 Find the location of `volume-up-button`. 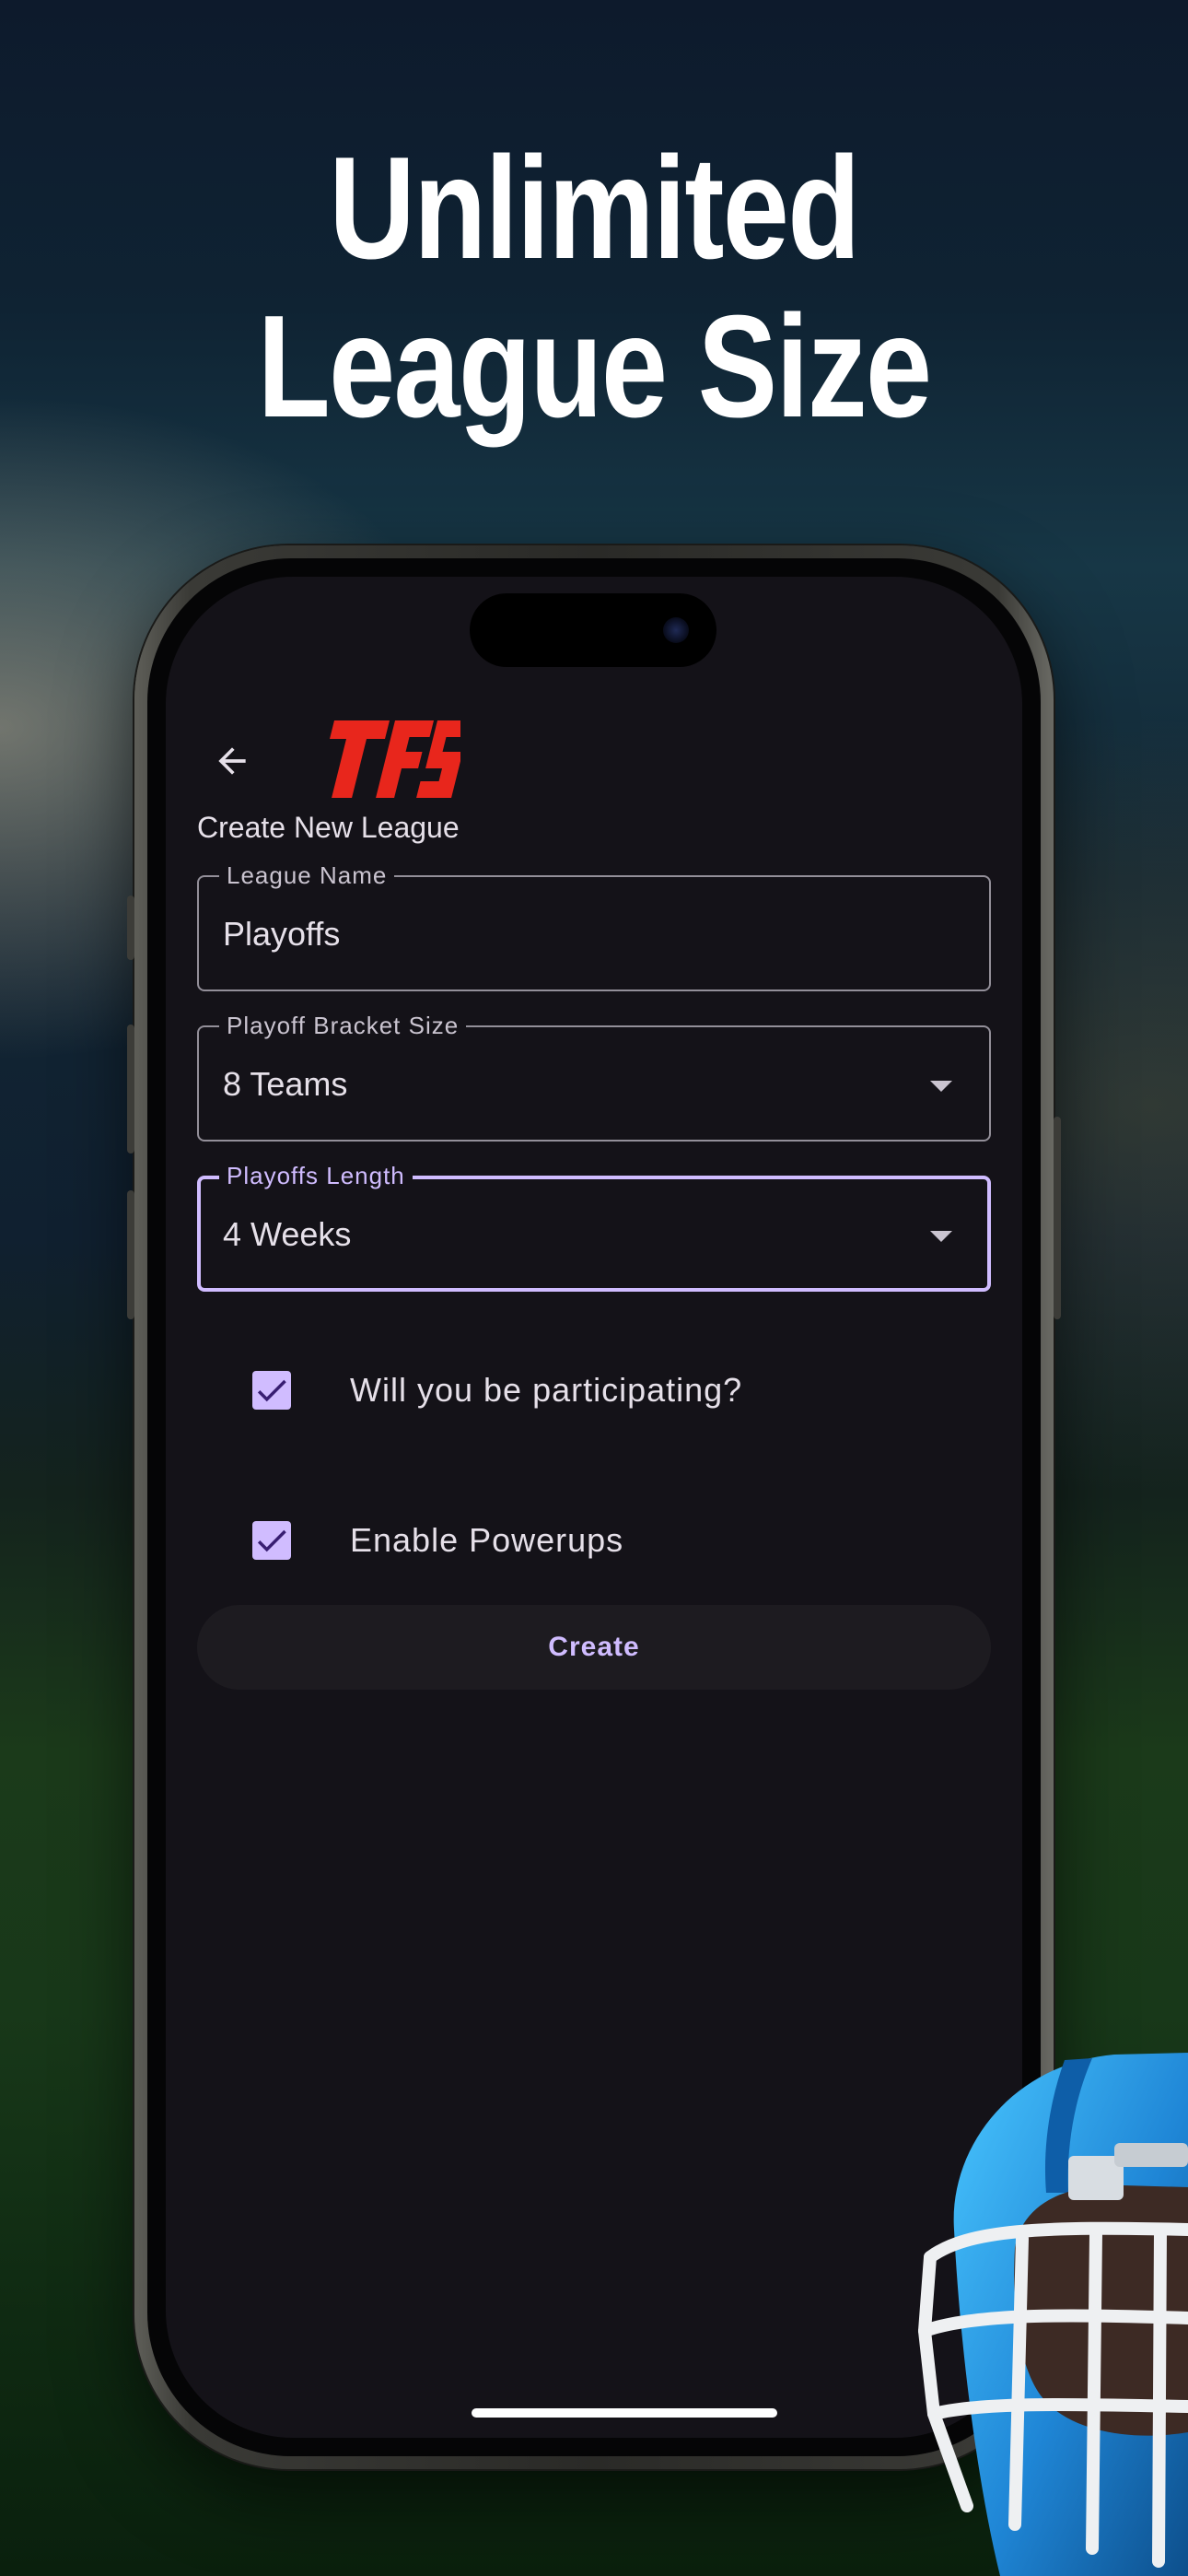

volume-up-button is located at coordinates (130, 1089).